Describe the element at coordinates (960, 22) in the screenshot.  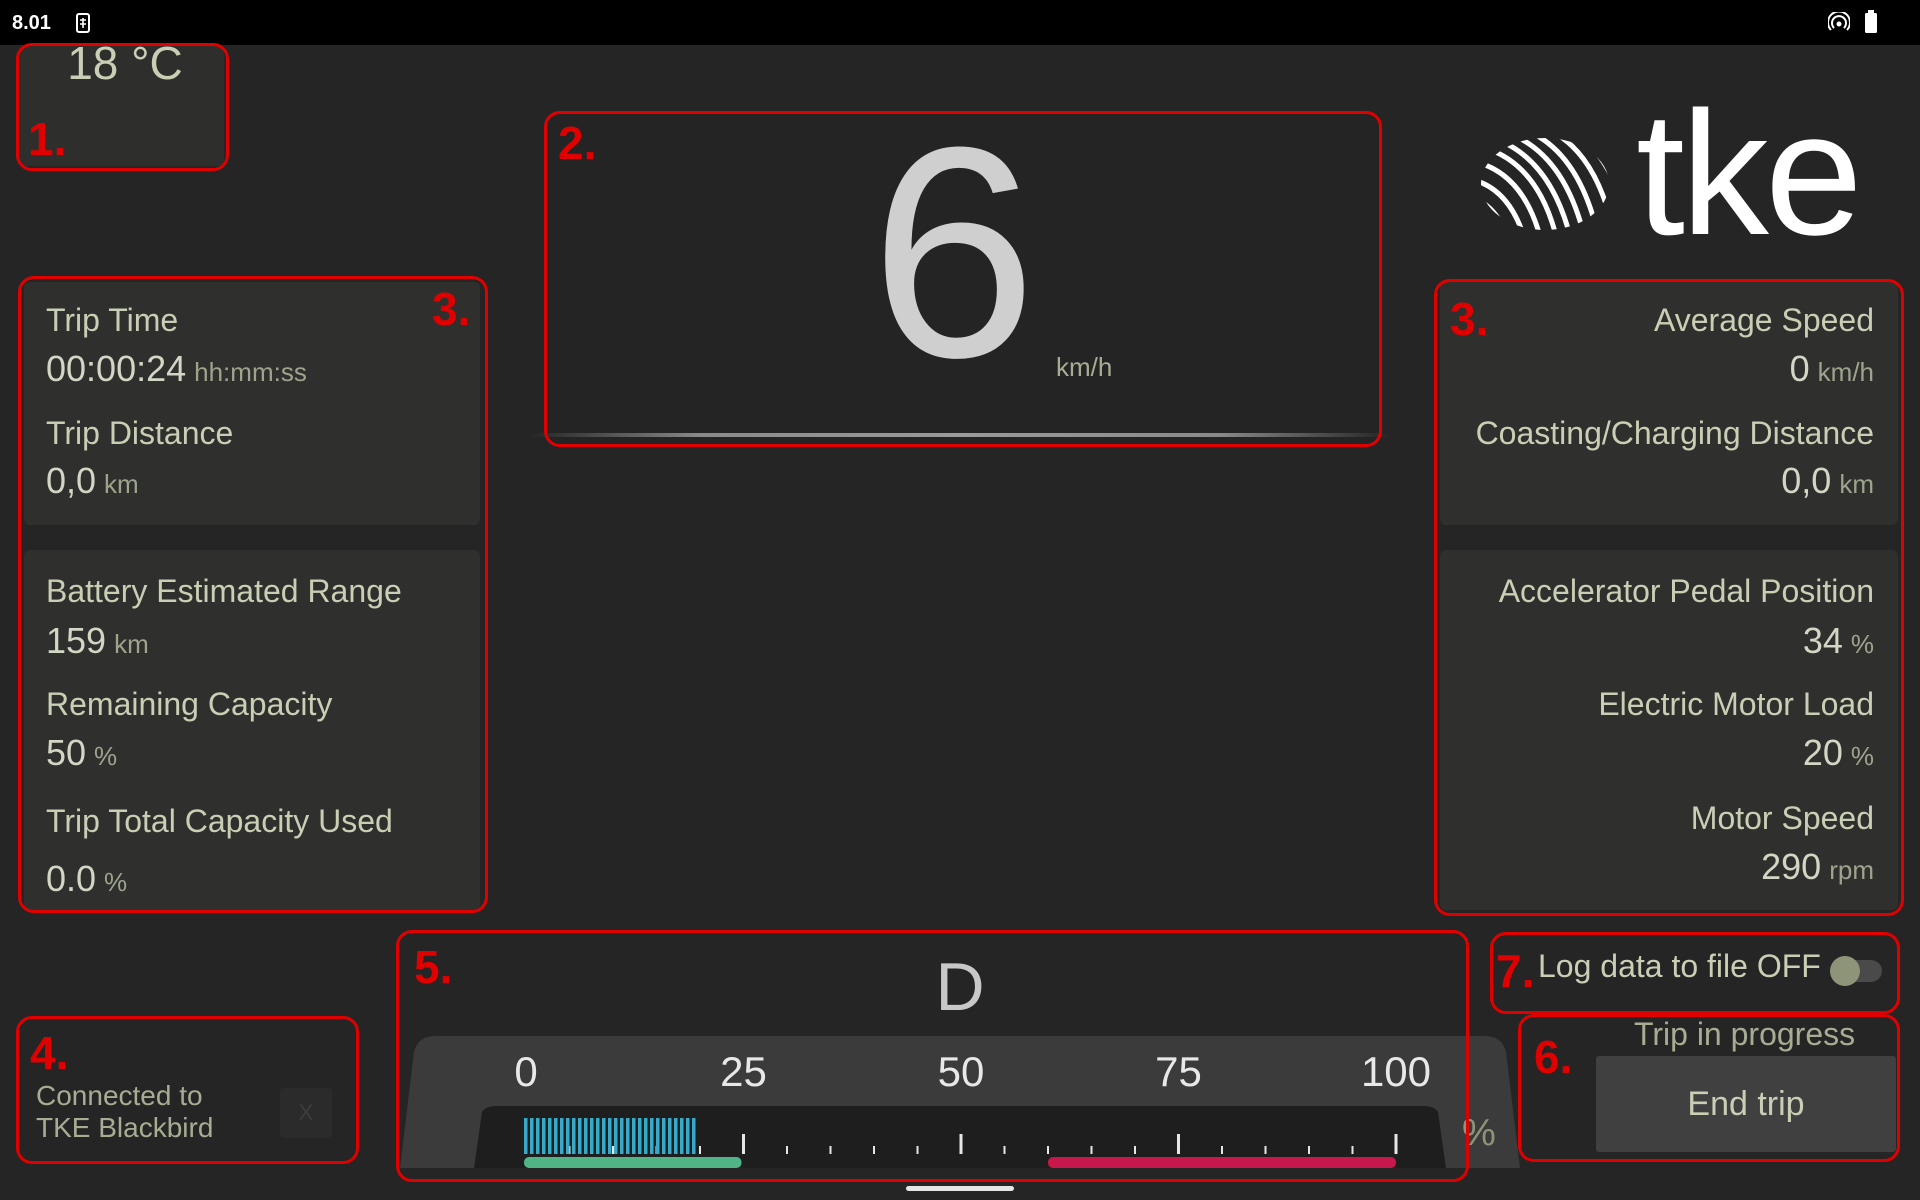
I see `status-bar: 8.01` at that location.